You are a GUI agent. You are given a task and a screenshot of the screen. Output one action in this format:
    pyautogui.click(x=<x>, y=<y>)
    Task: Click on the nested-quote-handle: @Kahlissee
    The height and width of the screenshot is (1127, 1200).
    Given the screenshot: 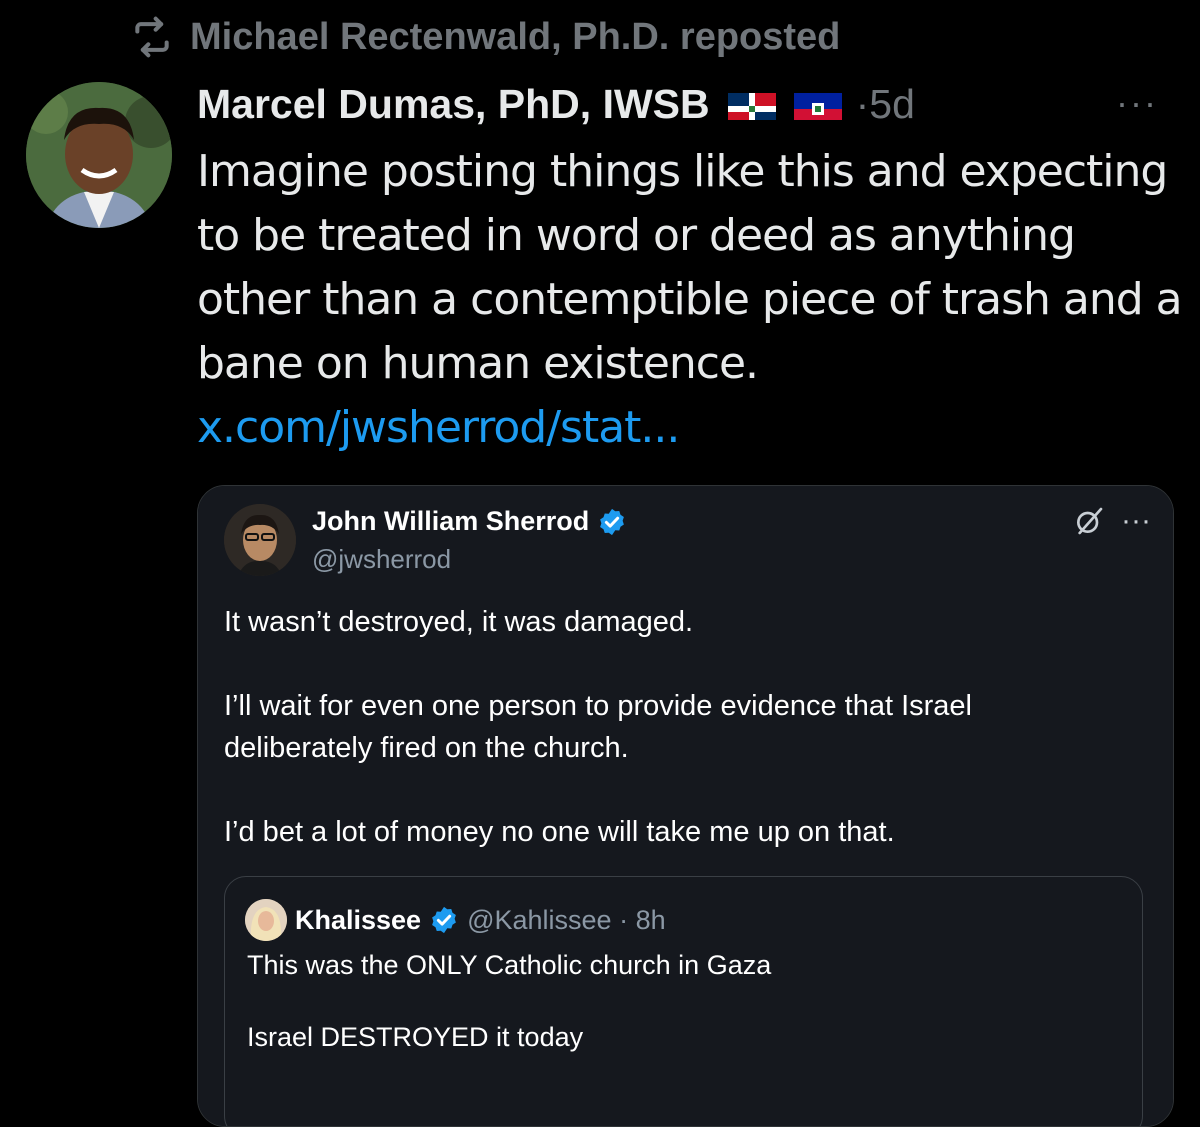 What is the action you would take?
    pyautogui.click(x=539, y=920)
    